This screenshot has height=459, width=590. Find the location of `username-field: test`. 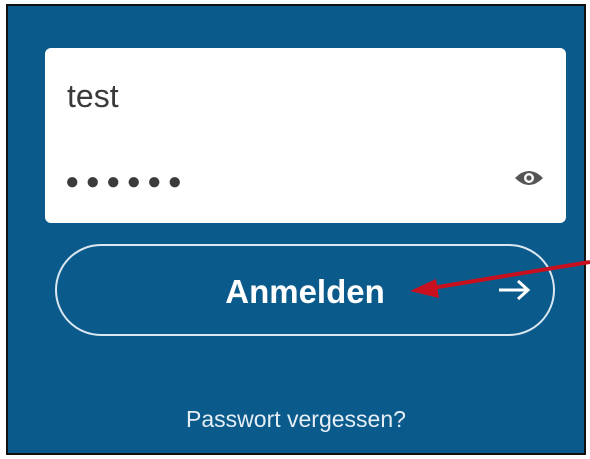

username-field: test is located at coordinates (93, 96).